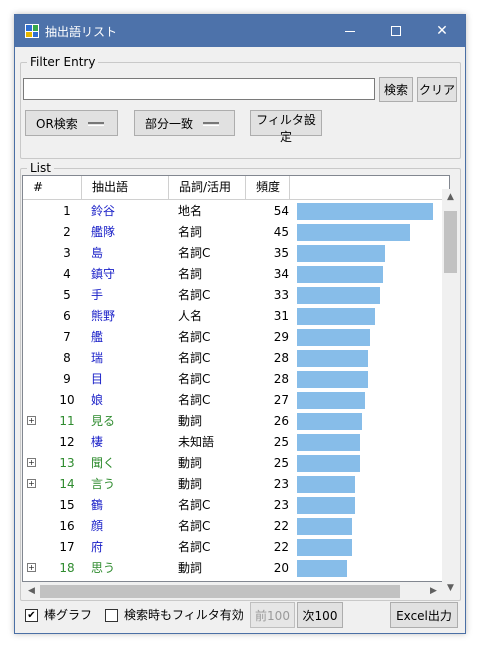  Describe the element at coordinates (281, 253) in the screenshot. I see `row-frequency: 35` at that location.